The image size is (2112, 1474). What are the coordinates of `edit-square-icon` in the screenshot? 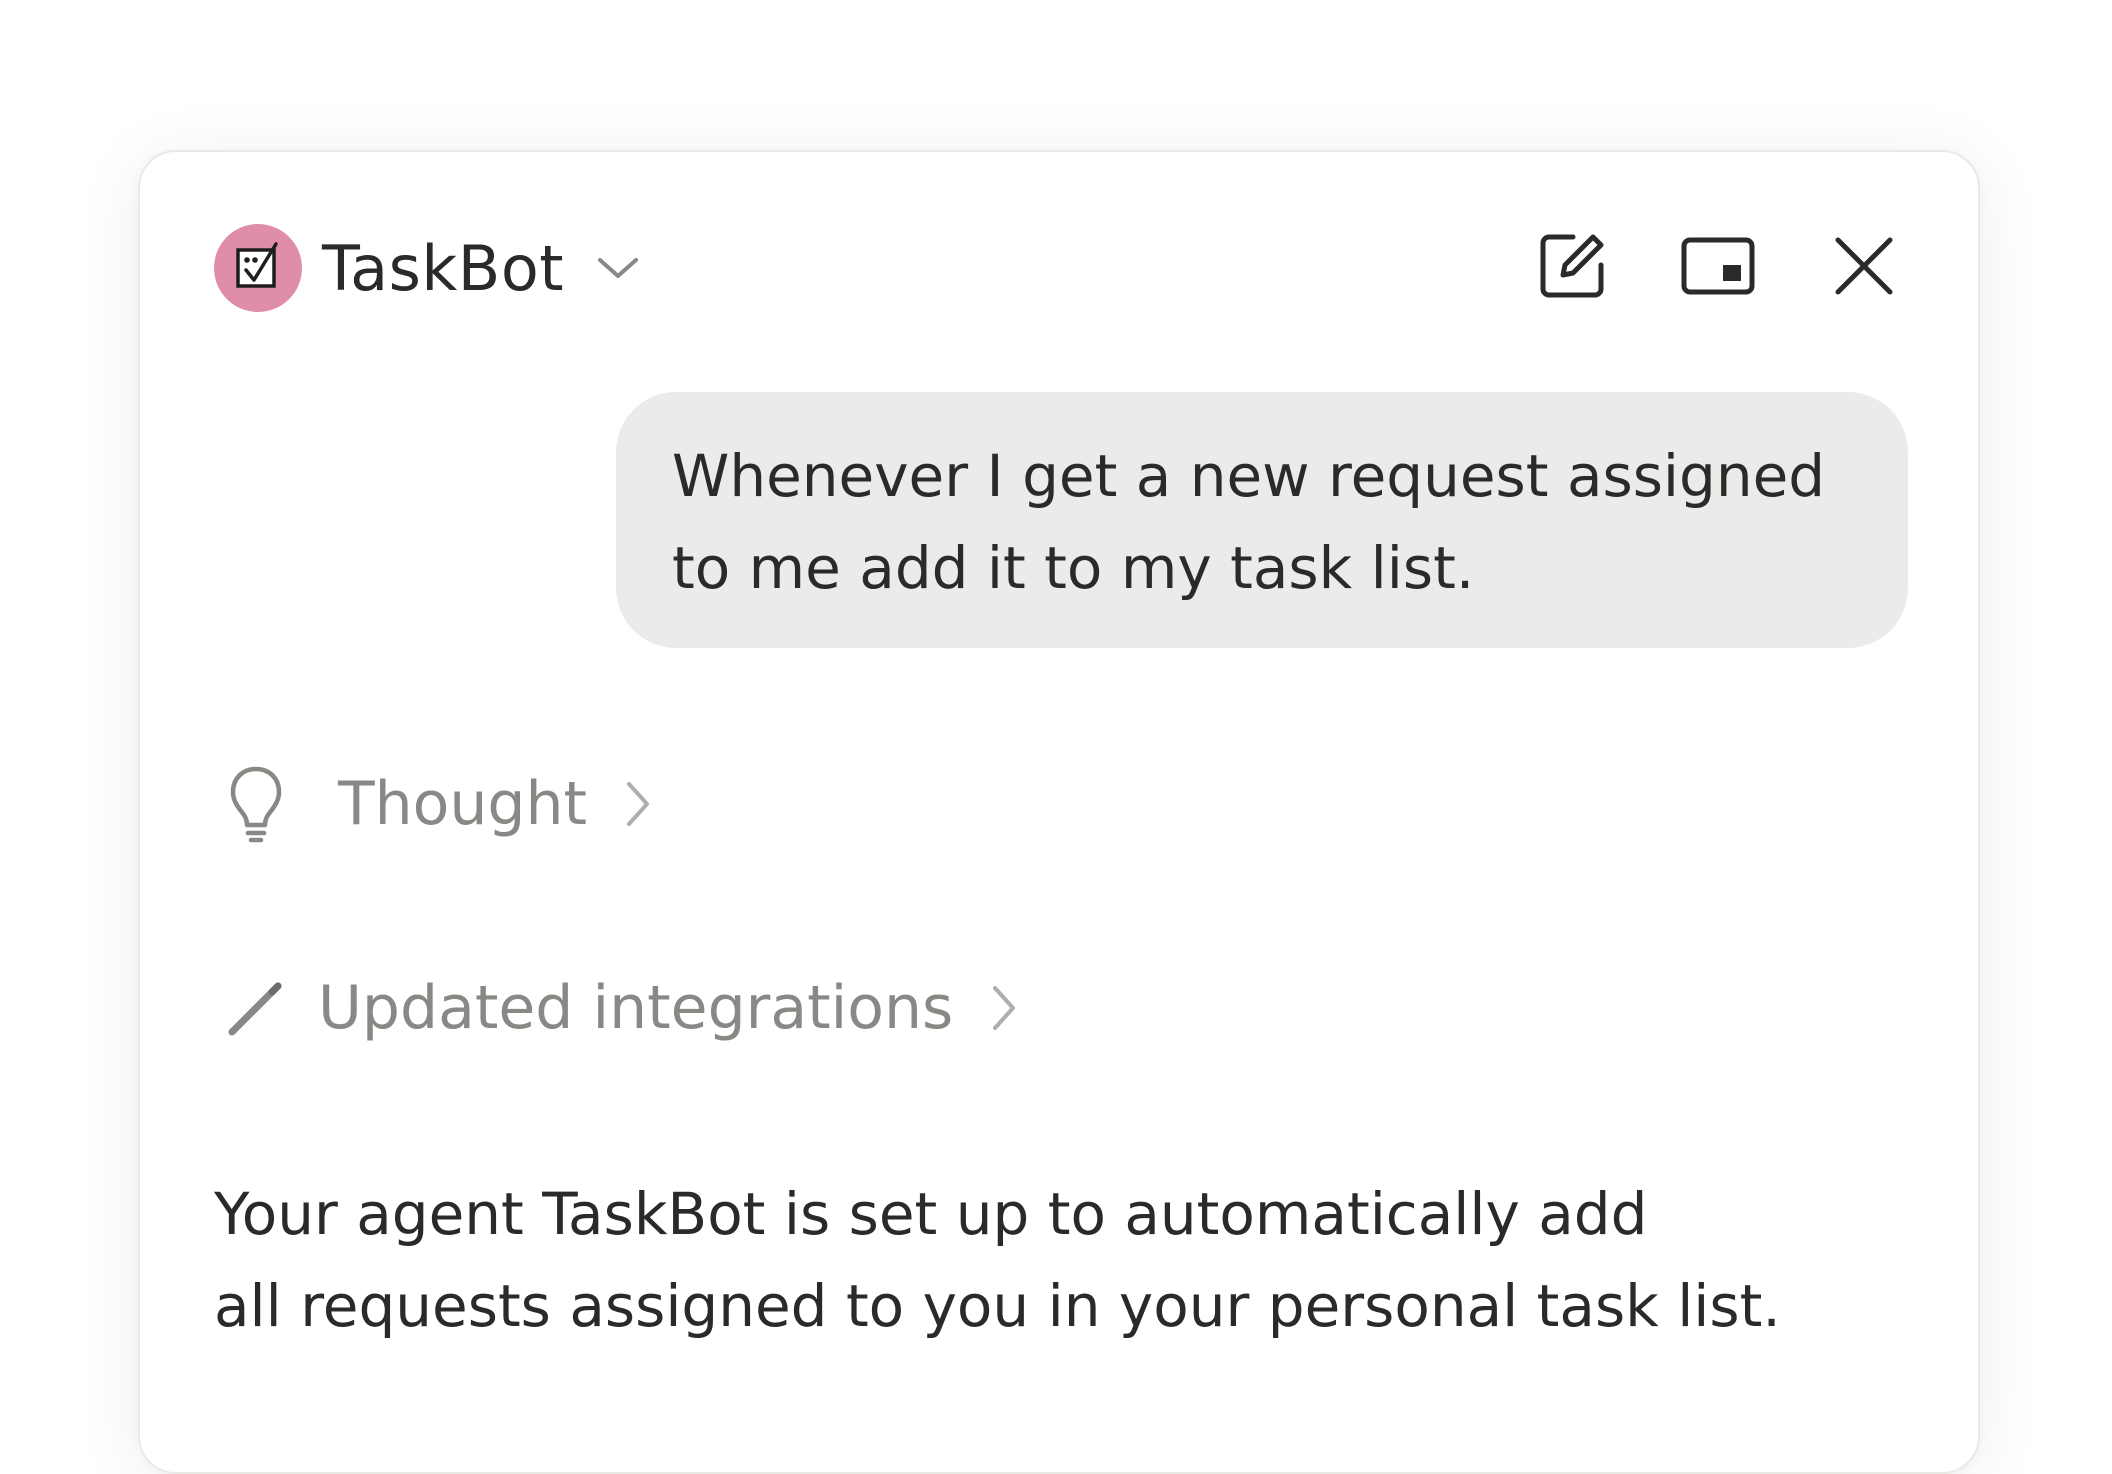 It's located at (1572, 268).